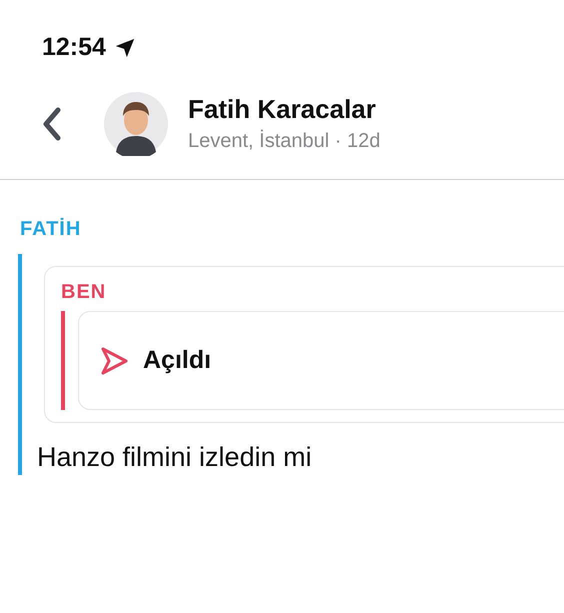  What do you see at coordinates (84, 292) in the screenshot?
I see `quote-sender-label: BEN` at bounding box center [84, 292].